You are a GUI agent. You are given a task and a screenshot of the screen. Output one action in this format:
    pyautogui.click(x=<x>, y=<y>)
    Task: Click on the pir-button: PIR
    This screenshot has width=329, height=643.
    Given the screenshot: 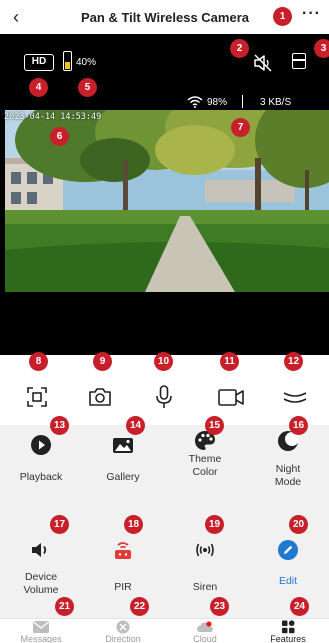 What is the action you would take?
    pyautogui.click(x=123, y=570)
    